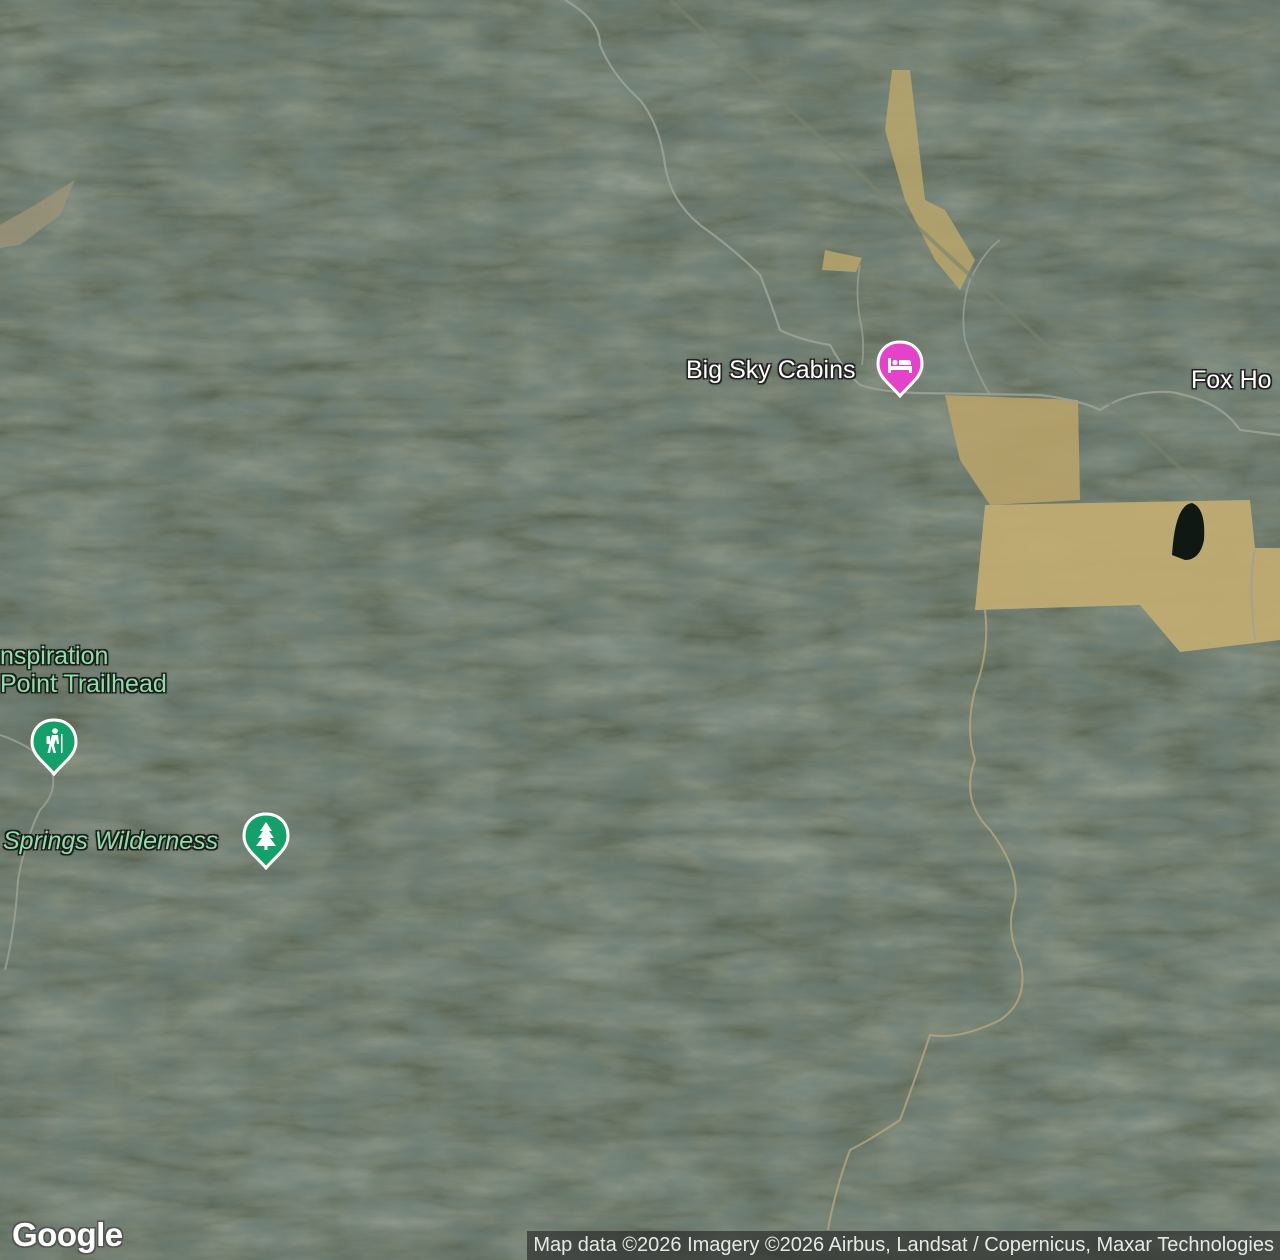 Image resolution: width=1280 pixels, height=1260 pixels. I want to click on hiker-icon, so click(54, 747).